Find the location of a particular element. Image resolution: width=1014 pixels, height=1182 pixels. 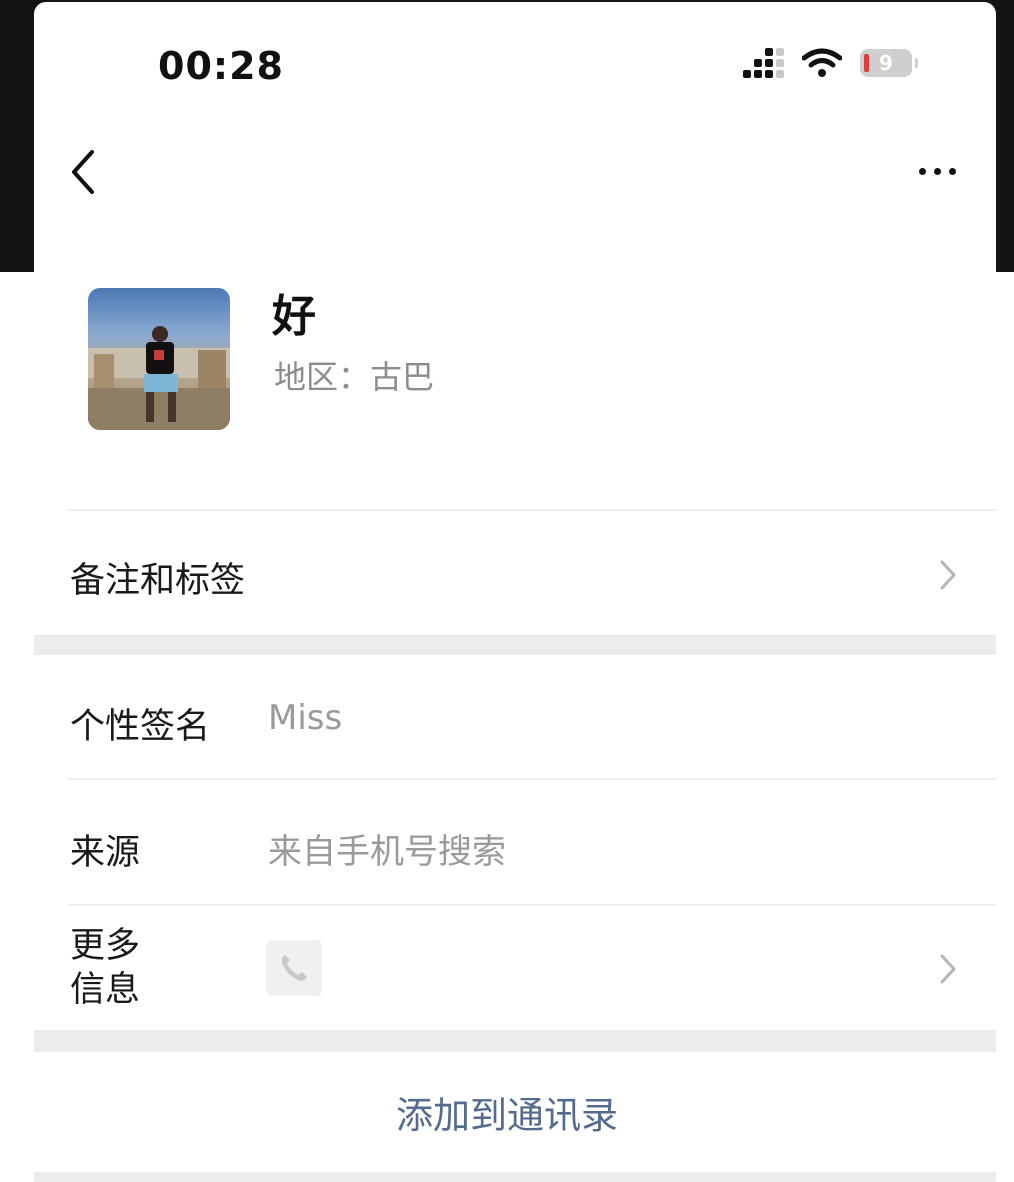

avatar is located at coordinates (159, 359).